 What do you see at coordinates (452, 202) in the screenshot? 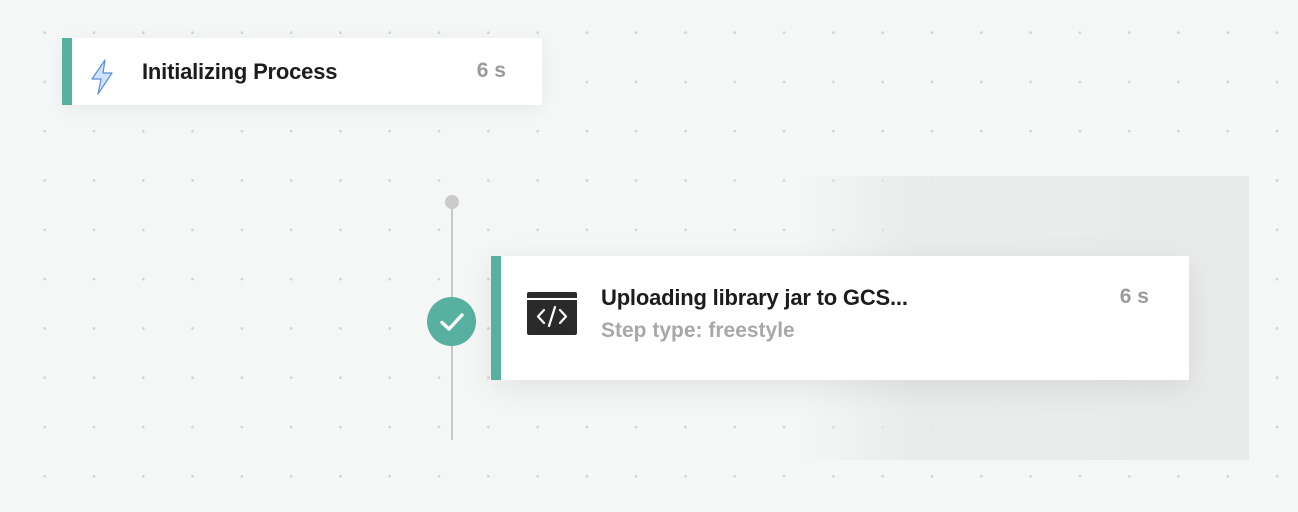
I see `timeline-start-dot` at bounding box center [452, 202].